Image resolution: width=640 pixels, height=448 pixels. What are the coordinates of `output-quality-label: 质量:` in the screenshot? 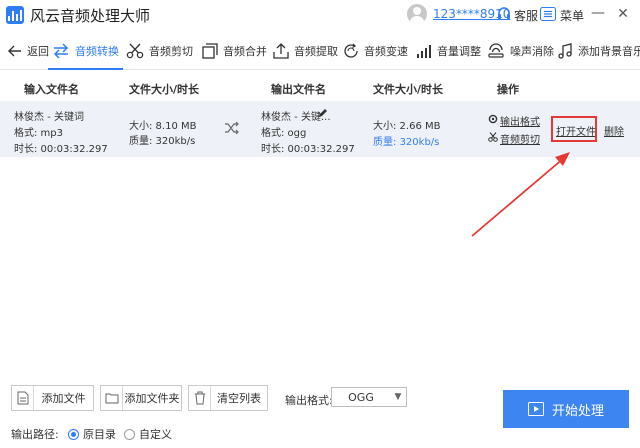 It's located at (385, 142).